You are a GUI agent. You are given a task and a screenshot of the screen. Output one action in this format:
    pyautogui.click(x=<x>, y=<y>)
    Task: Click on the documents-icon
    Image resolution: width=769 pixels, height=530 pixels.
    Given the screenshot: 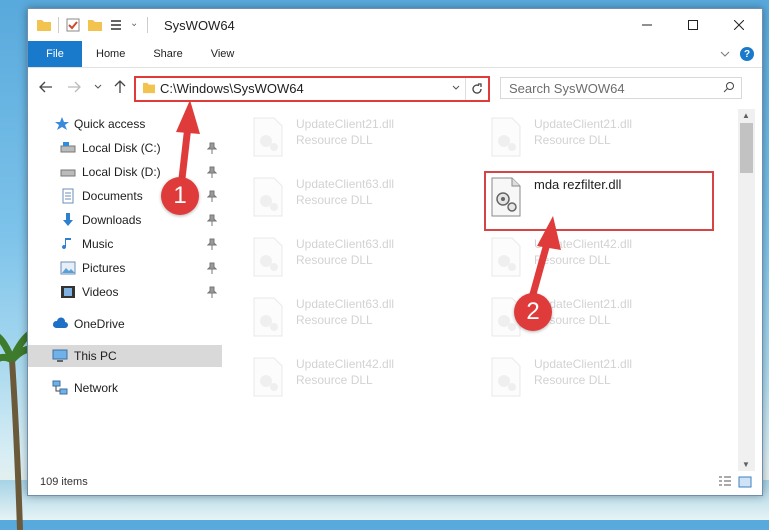 What is the action you would take?
    pyautogui.click(x=68, y=196)
    